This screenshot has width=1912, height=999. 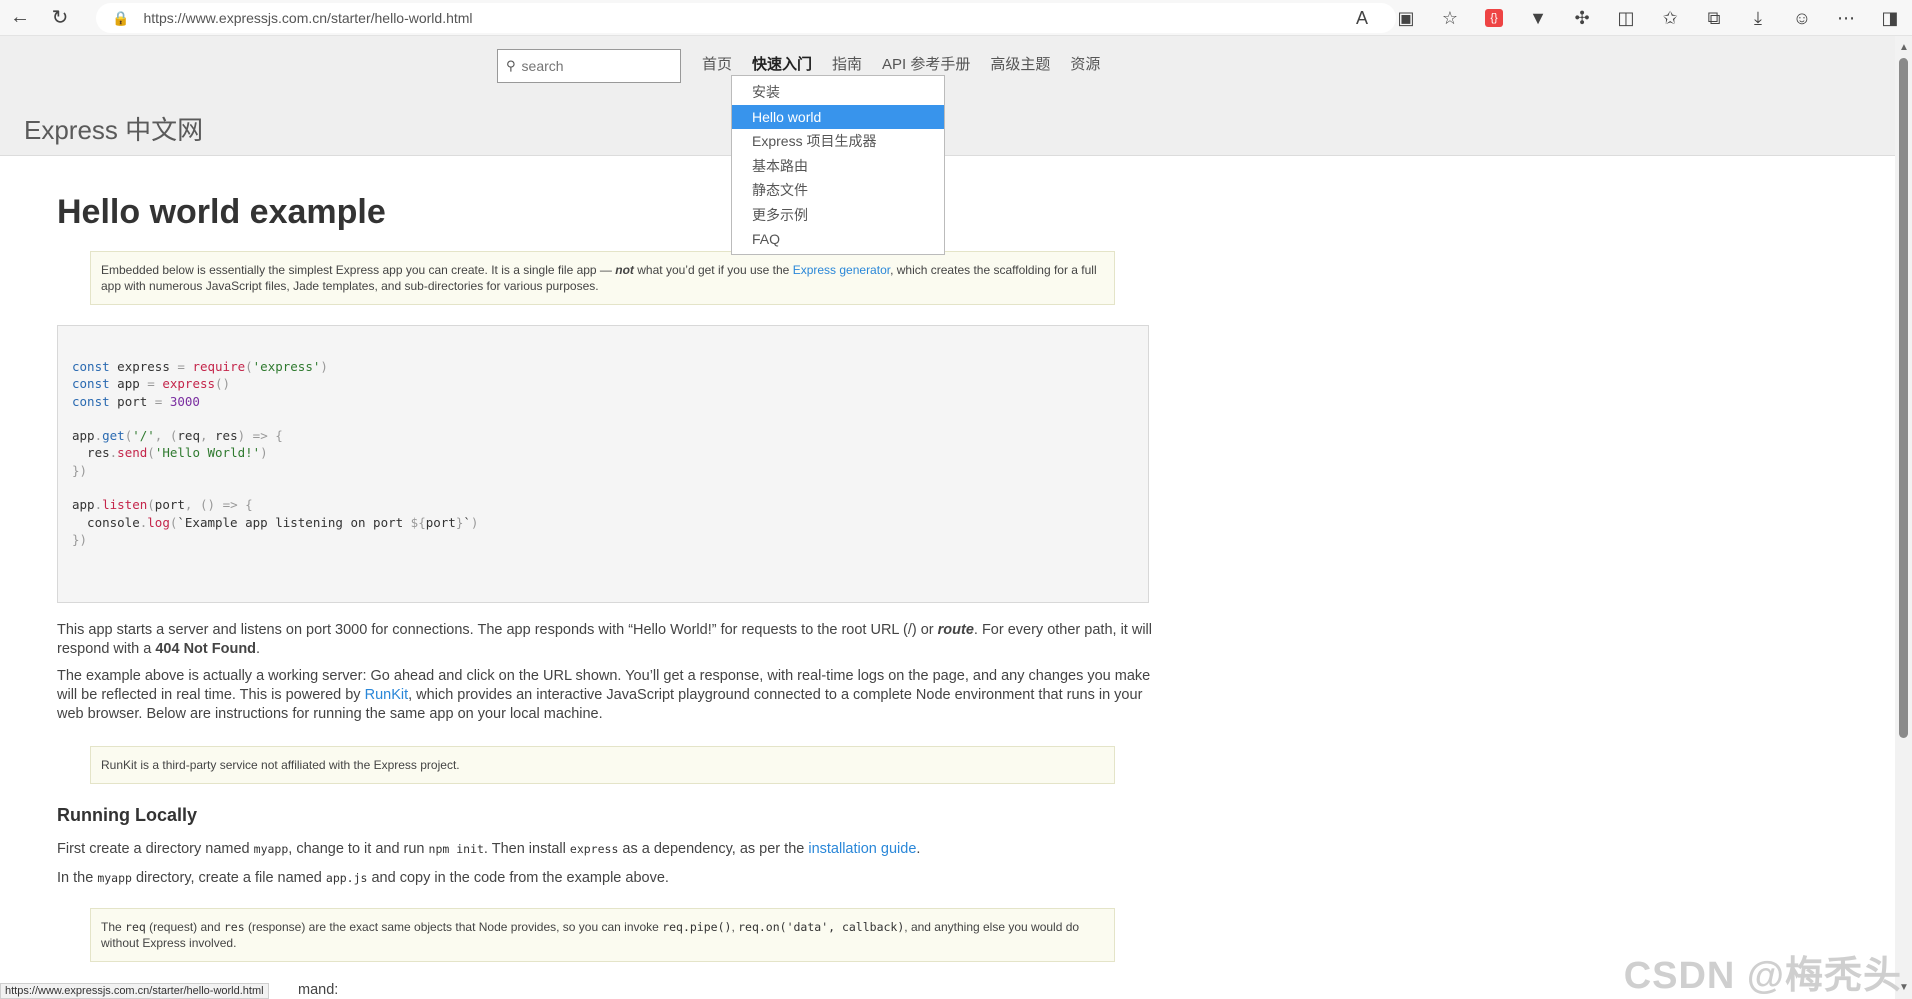 I want to click on dropdown-item-static-files: 静态文件, so click(x=838, y=190).